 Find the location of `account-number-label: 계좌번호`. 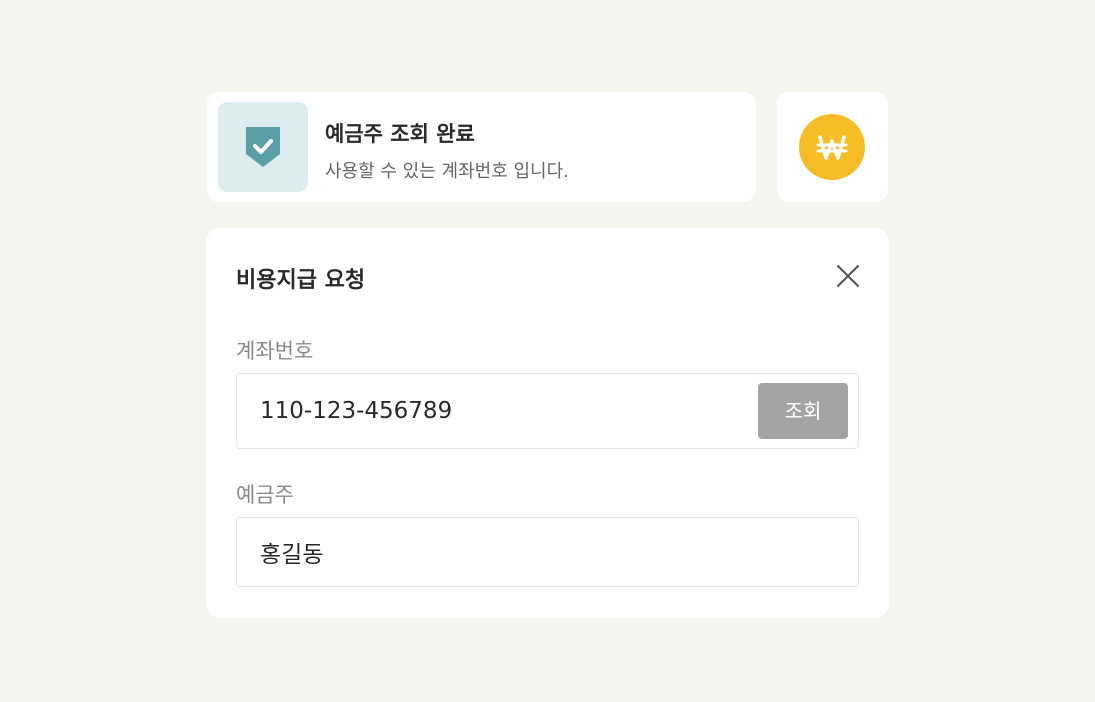

account-number-label: 계좌번호 is located at coordinates (275, 351).